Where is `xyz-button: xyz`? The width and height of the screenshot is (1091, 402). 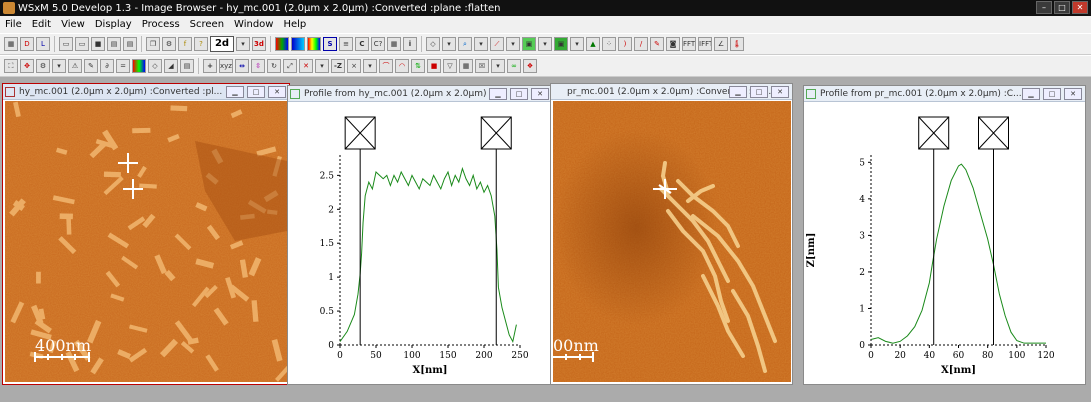 xyz-button: xyz is located at coordinates (226, 66).